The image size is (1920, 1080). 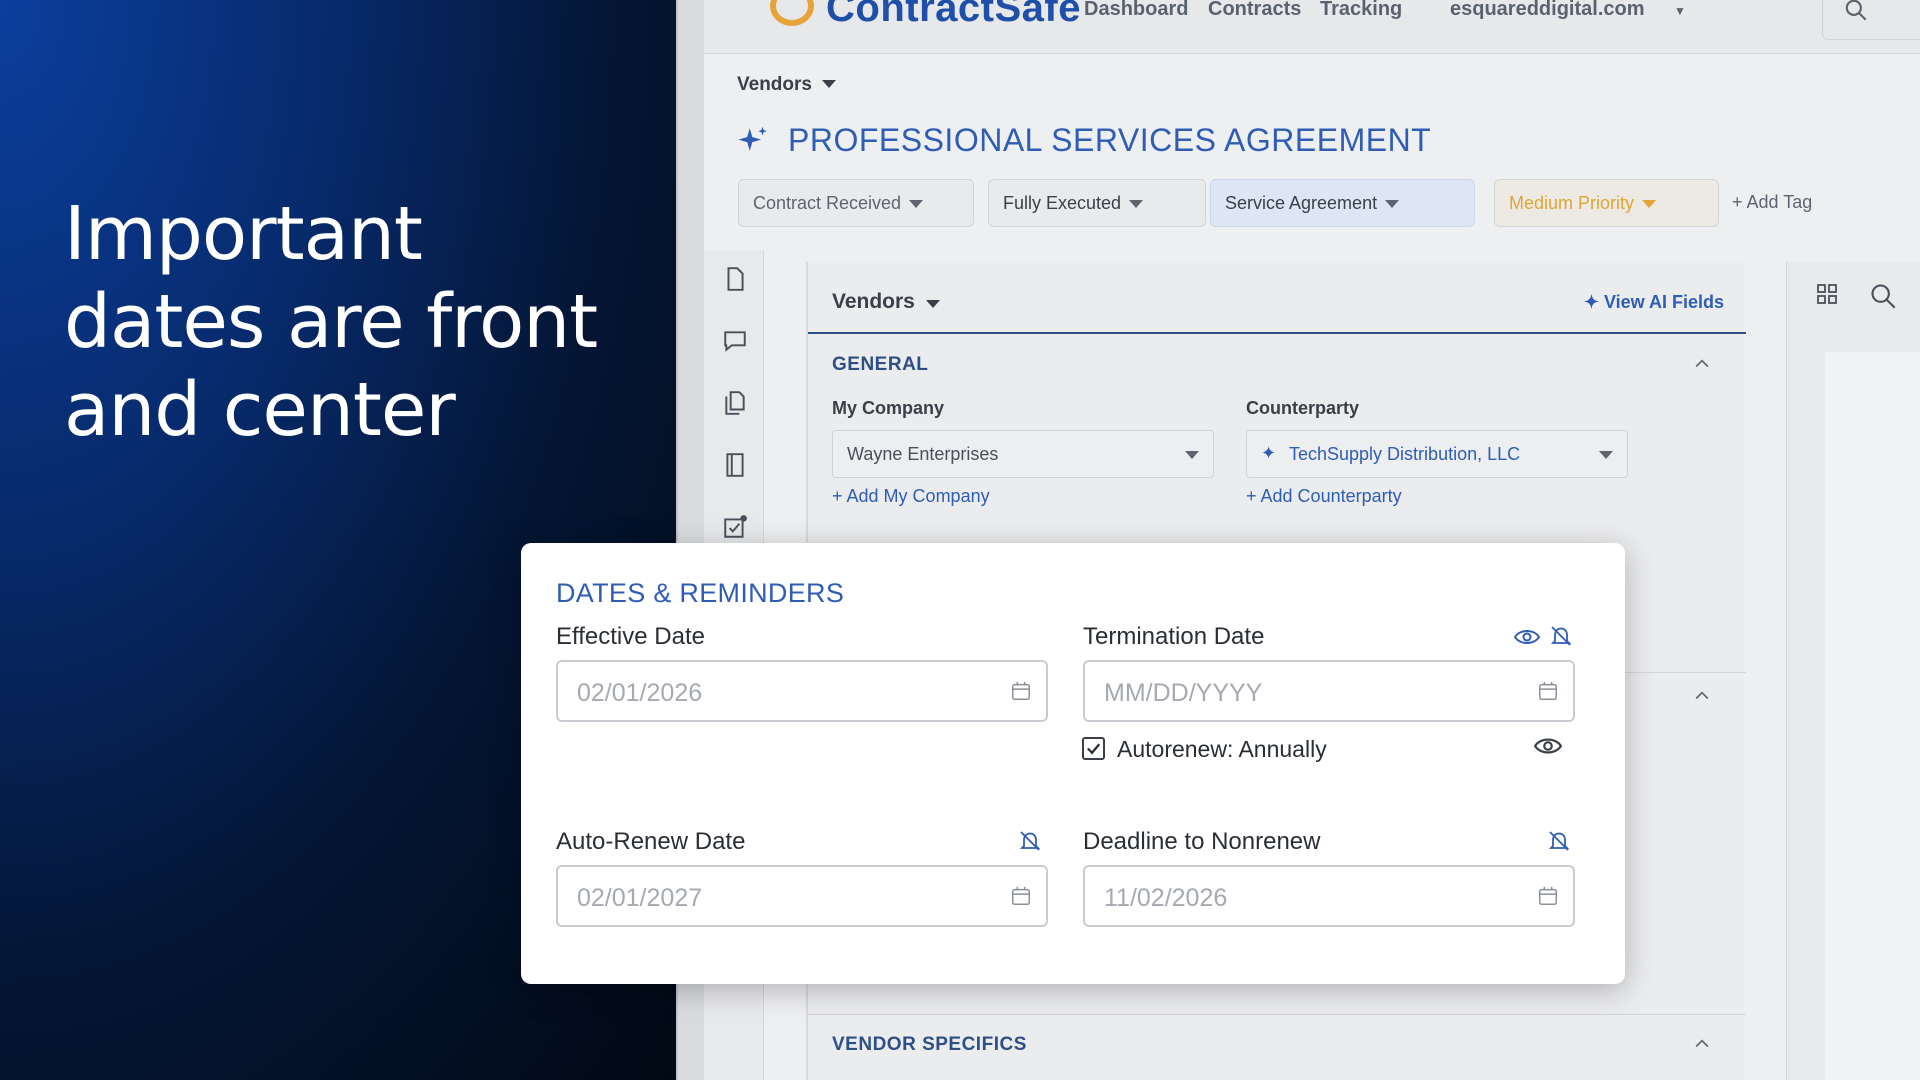 I want to click on status-chip-executed: Fully Executed, so click(x=1097, y=203).